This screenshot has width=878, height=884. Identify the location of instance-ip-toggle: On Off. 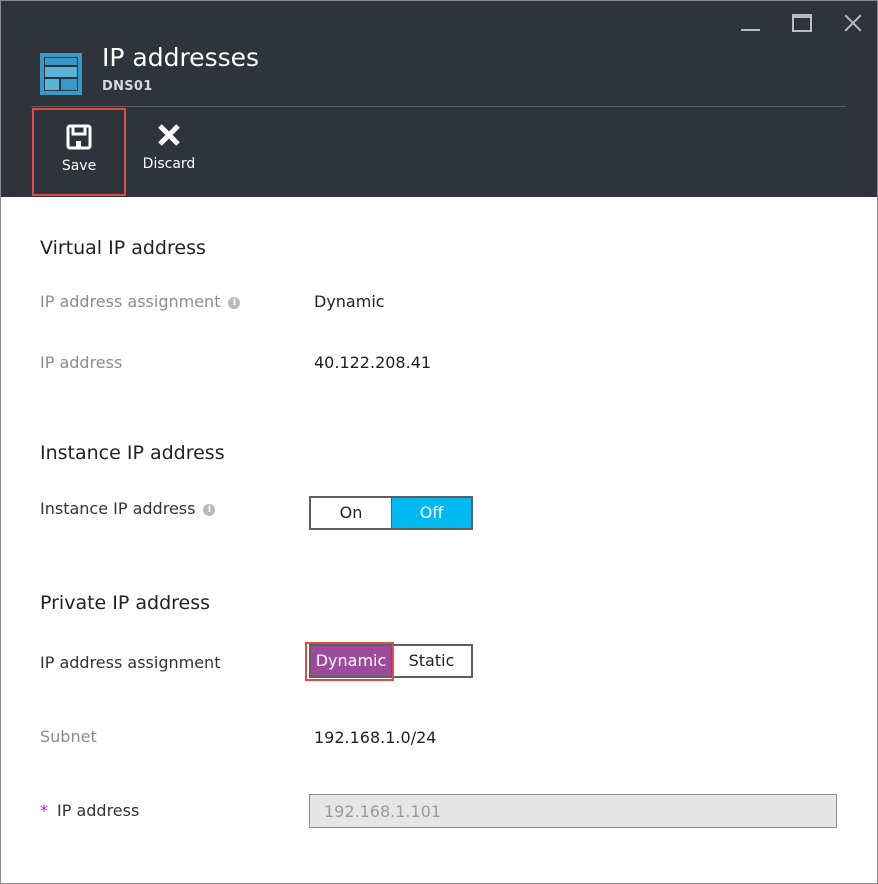
(391, 513).